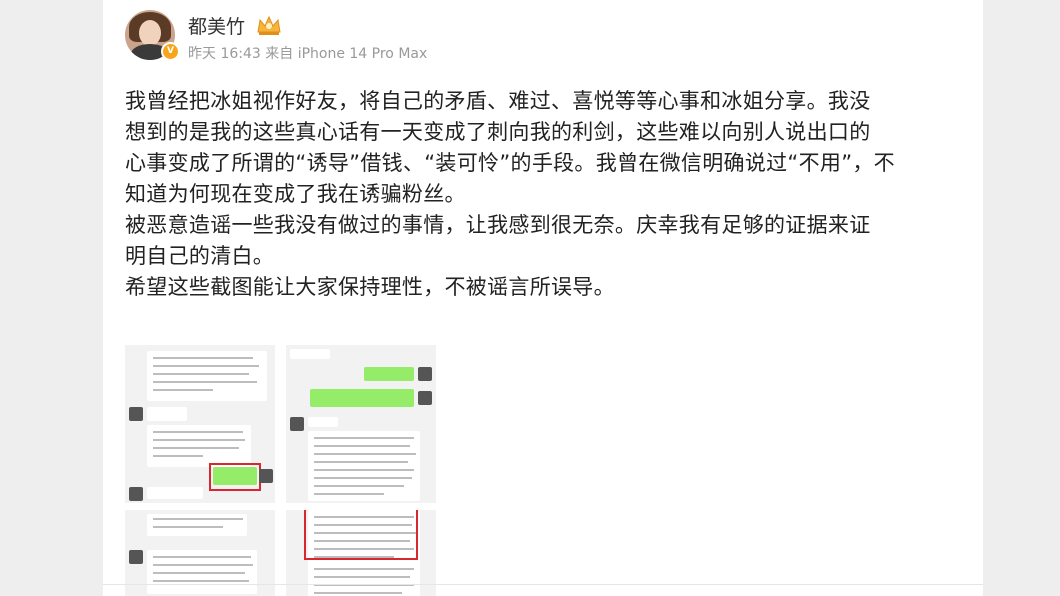 The height and width of the screenshot is (596, 1060). I want to click on avatar-face, so click(150, 33).